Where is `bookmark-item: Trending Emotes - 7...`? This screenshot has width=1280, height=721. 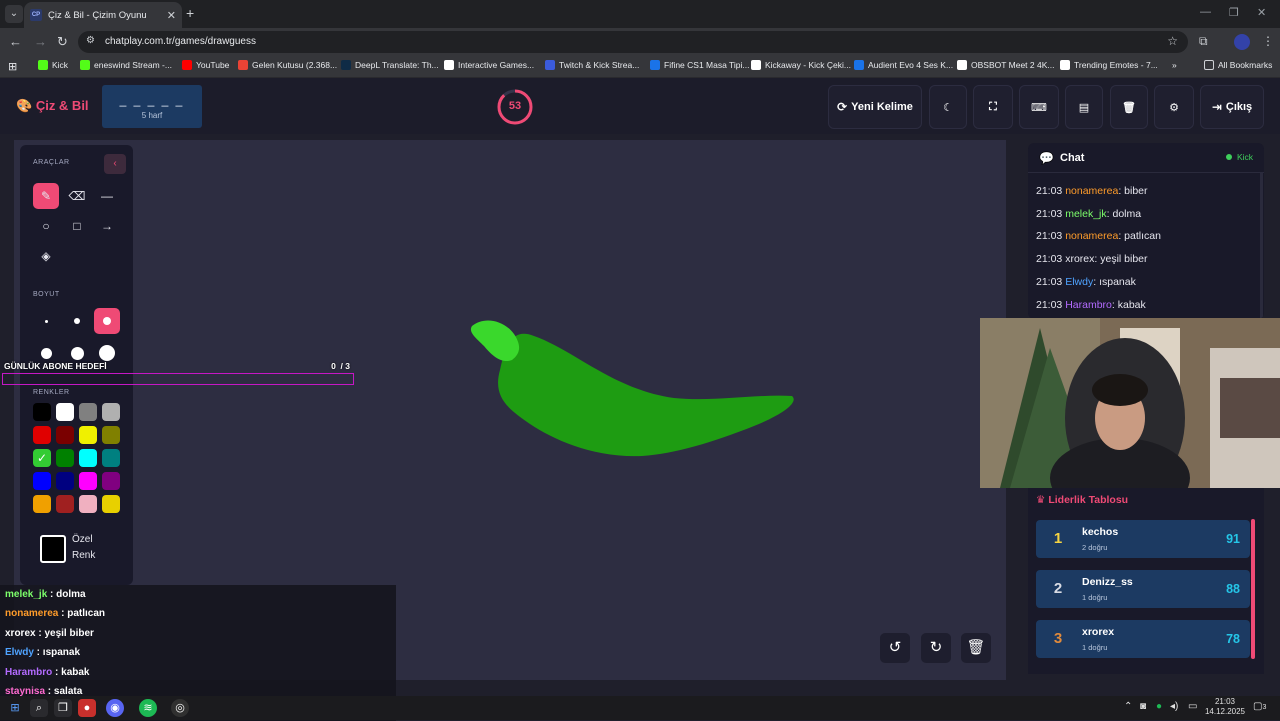 bookmark-item: Trending Emotes - 7... is located at coordinates (1109, 65).